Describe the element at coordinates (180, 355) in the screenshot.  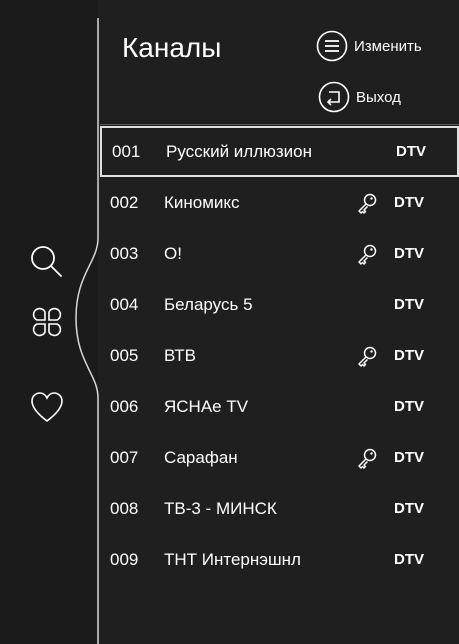
I see `channel-name: ВТВ` at that location.